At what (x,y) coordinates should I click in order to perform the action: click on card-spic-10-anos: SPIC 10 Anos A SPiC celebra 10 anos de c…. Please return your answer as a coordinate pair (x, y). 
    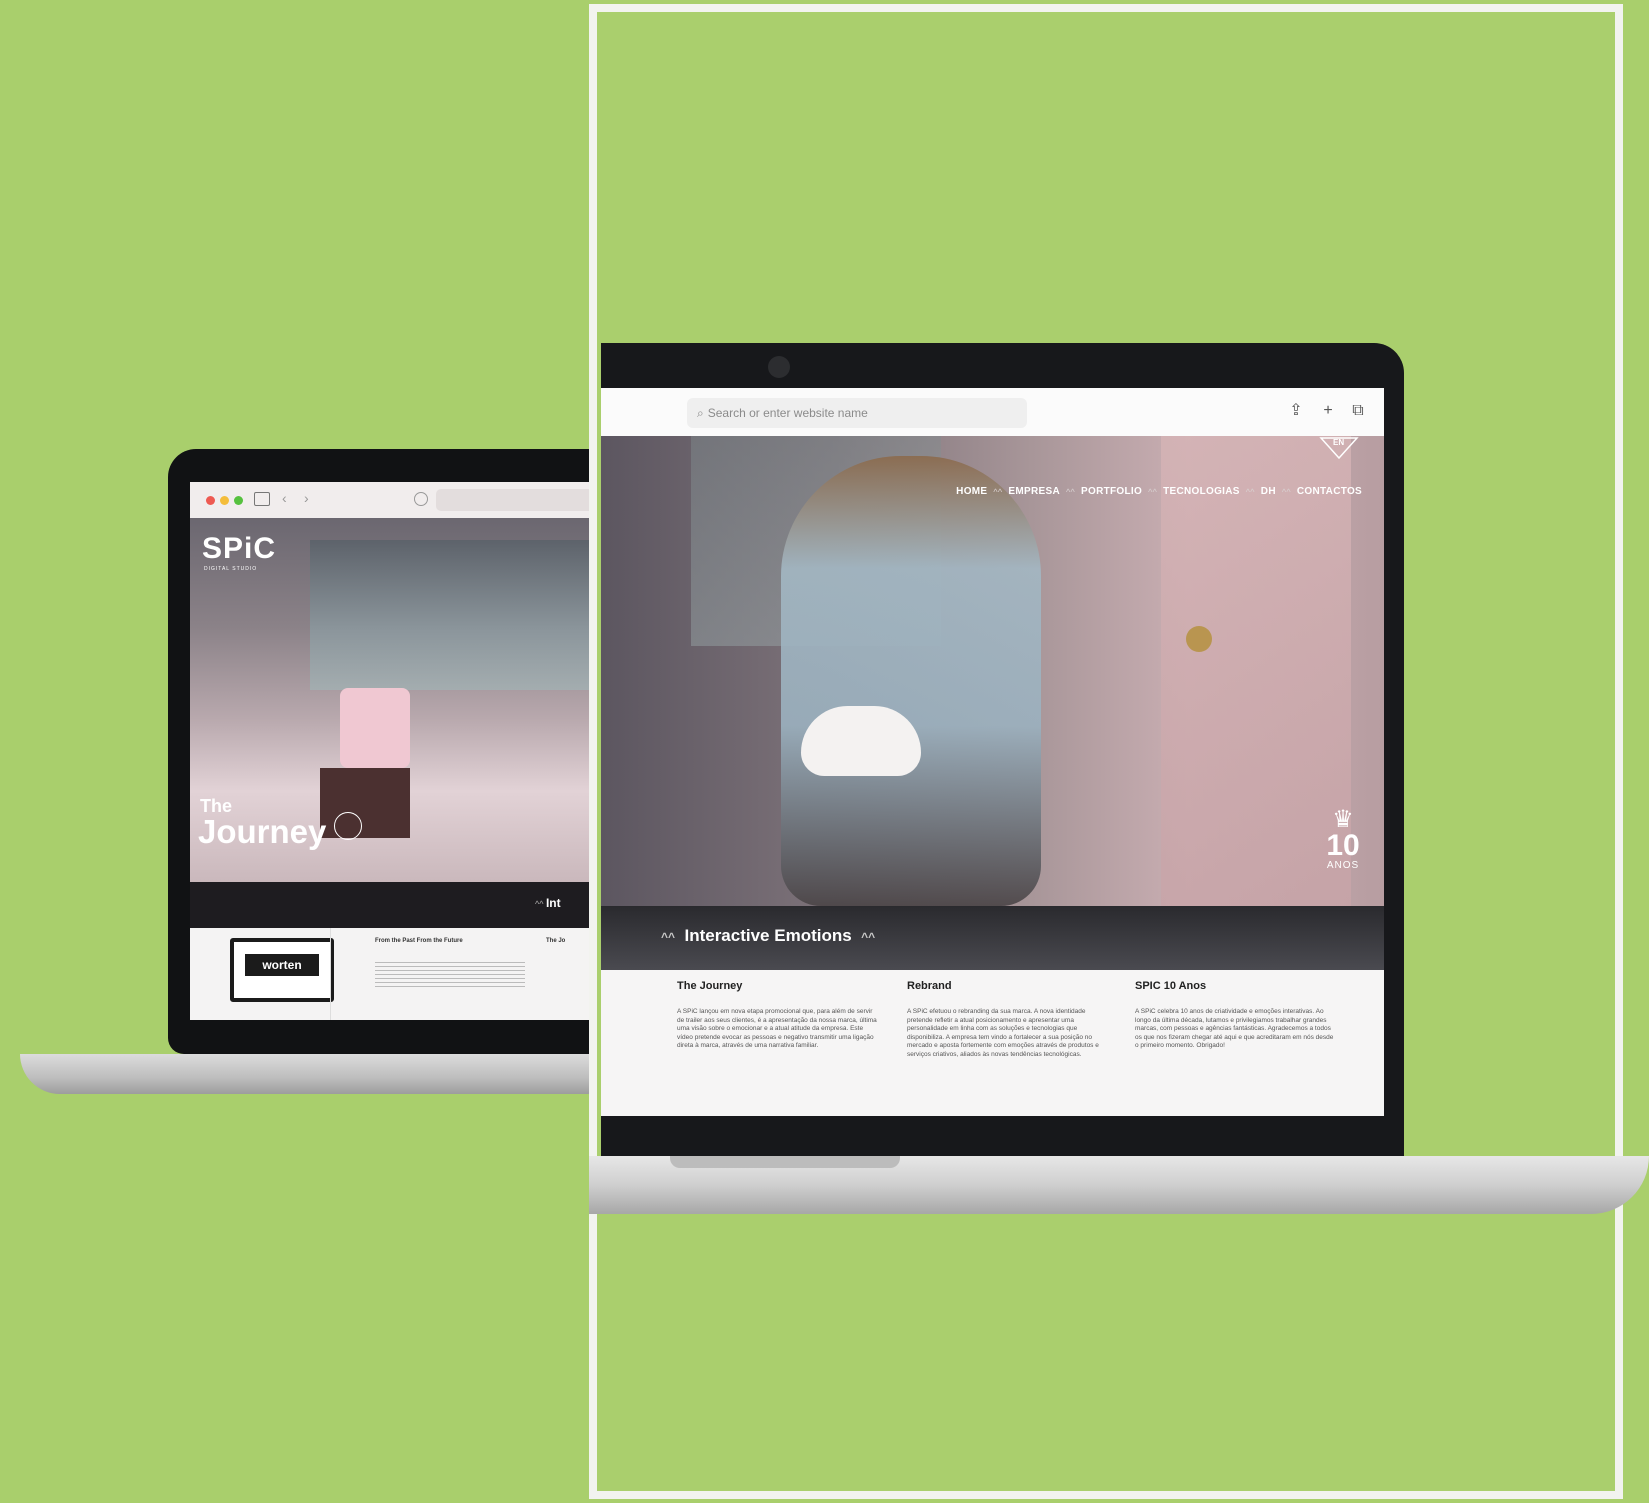
    Looking at the image, I should click on (1235, 1015).